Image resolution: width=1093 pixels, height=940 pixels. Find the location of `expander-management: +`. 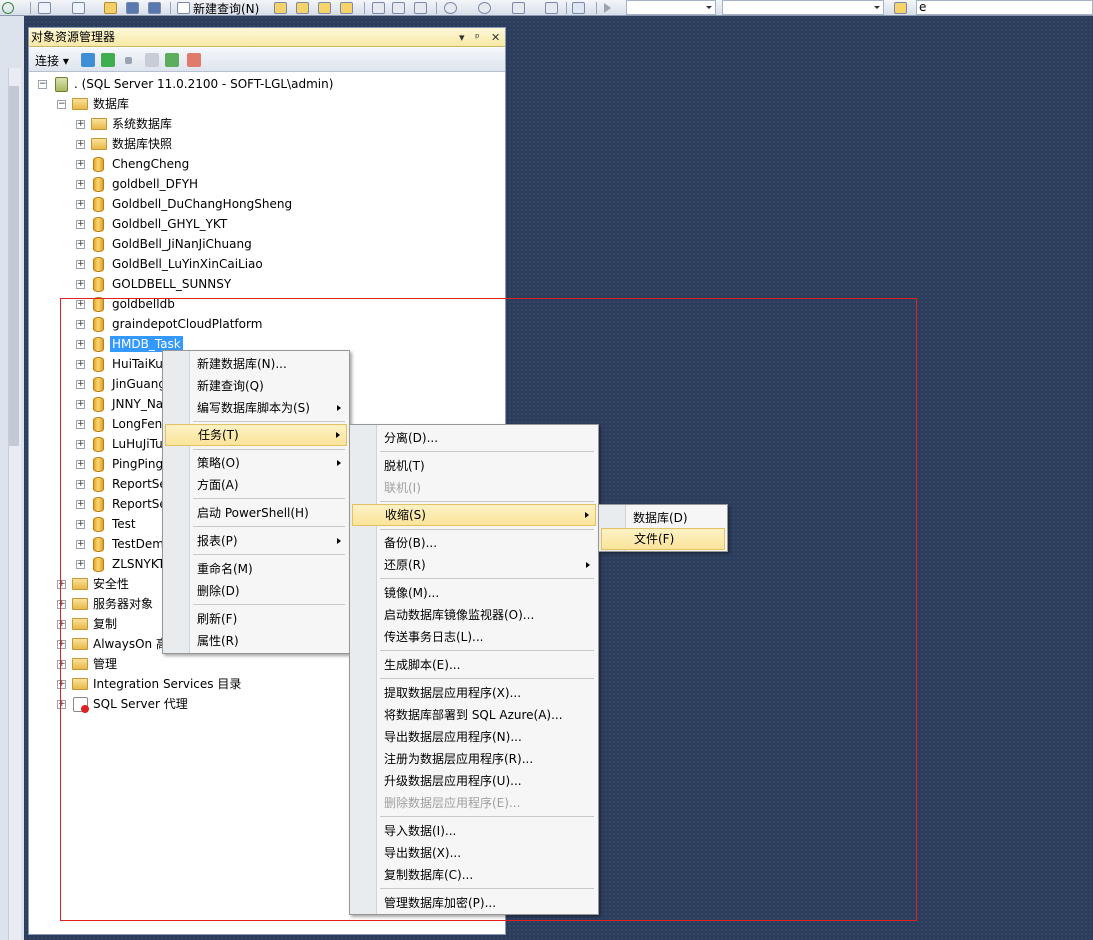

expander-management: + is located at coordinates (61, 664).